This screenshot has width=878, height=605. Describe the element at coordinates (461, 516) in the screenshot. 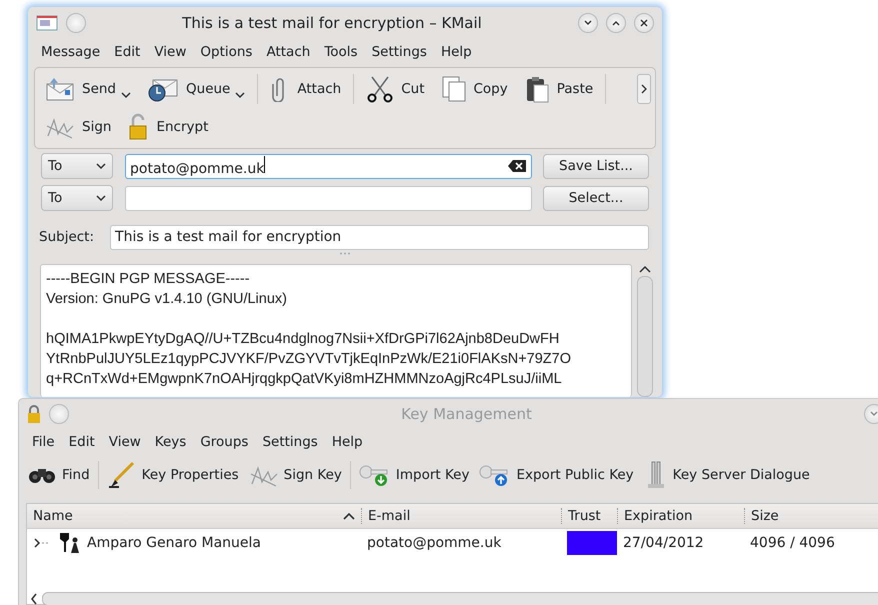

I see `column-header: E-mail` at that location.